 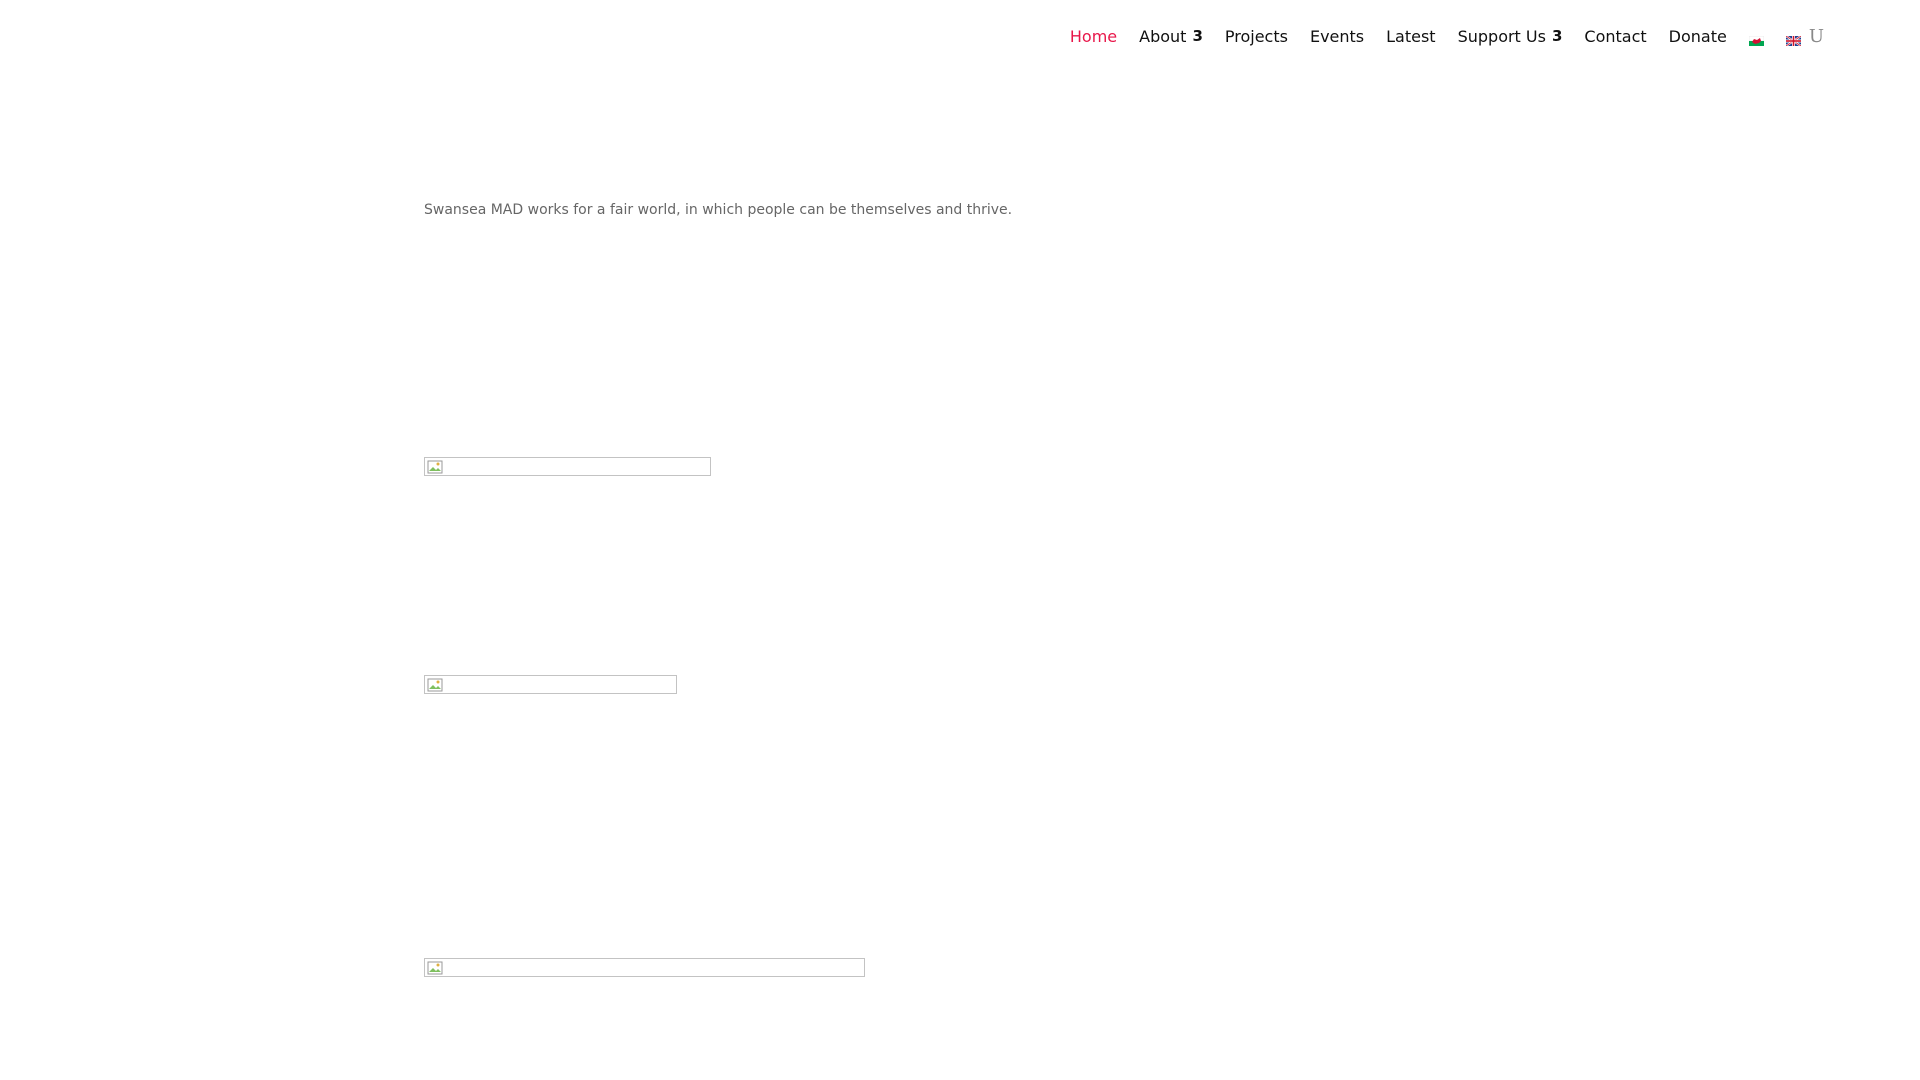 I want to click on nav-item-latest: Latest, so click(x=1410, y=36).